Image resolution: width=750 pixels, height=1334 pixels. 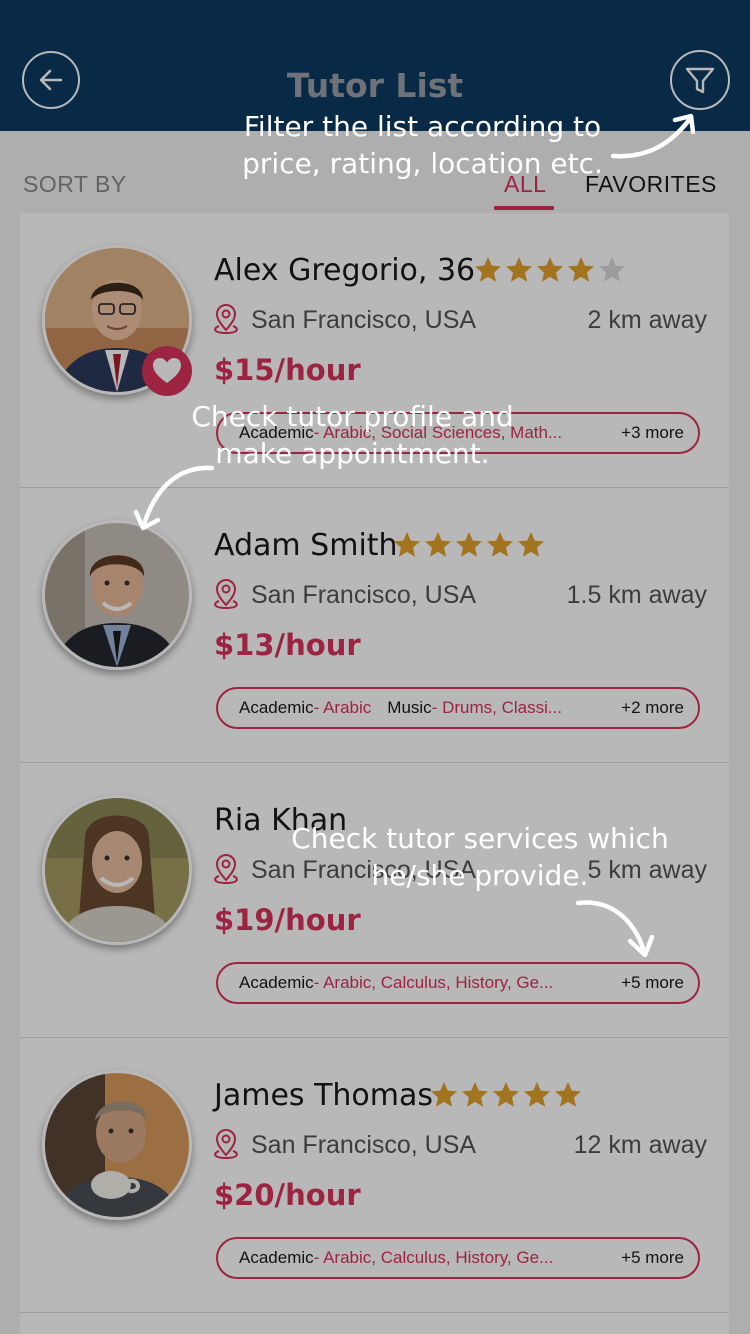 What do you see at coordinates (352, 453) in the screenshot?
I see `hint-line: make appointment.` at bounding box center [352, 453].